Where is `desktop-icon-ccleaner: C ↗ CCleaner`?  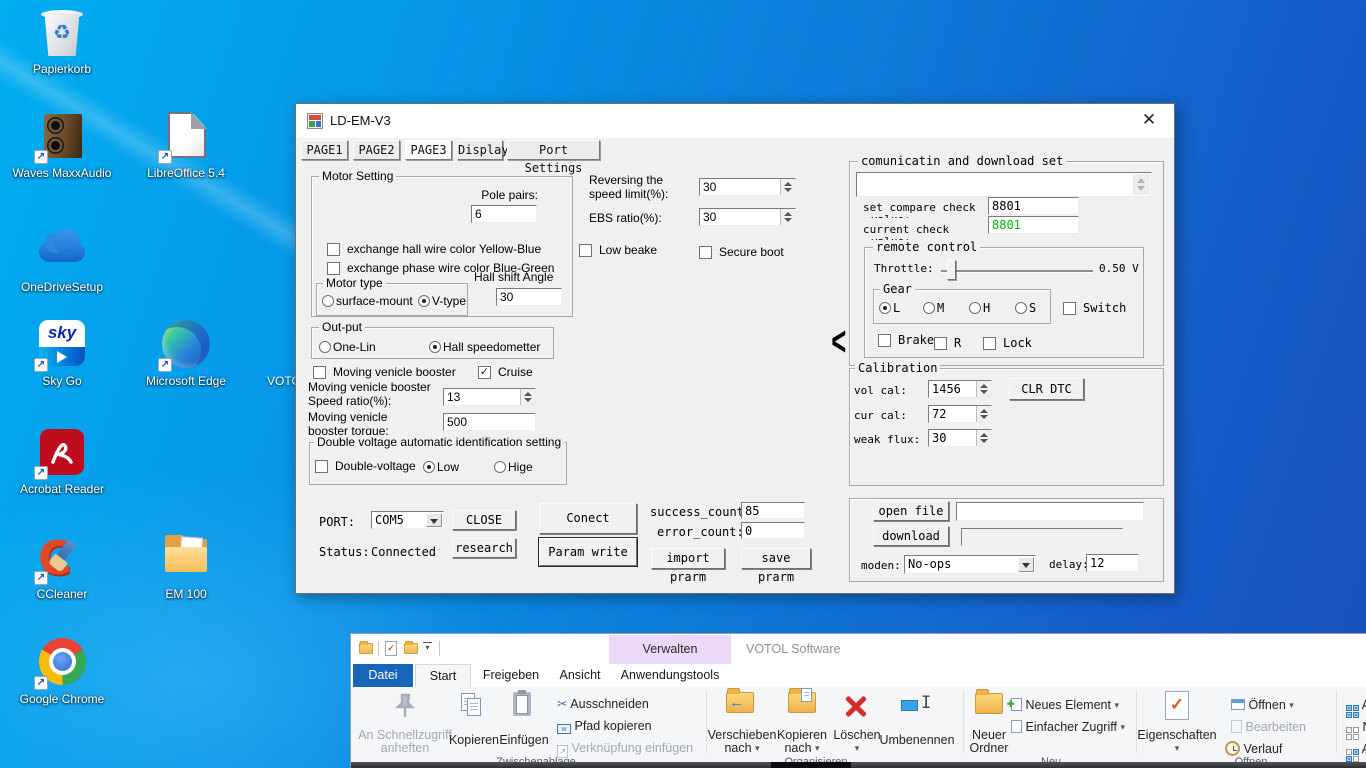
desktop-icon-ccleaner: C ↗ CCleaner is located at coordinates (62, 566).